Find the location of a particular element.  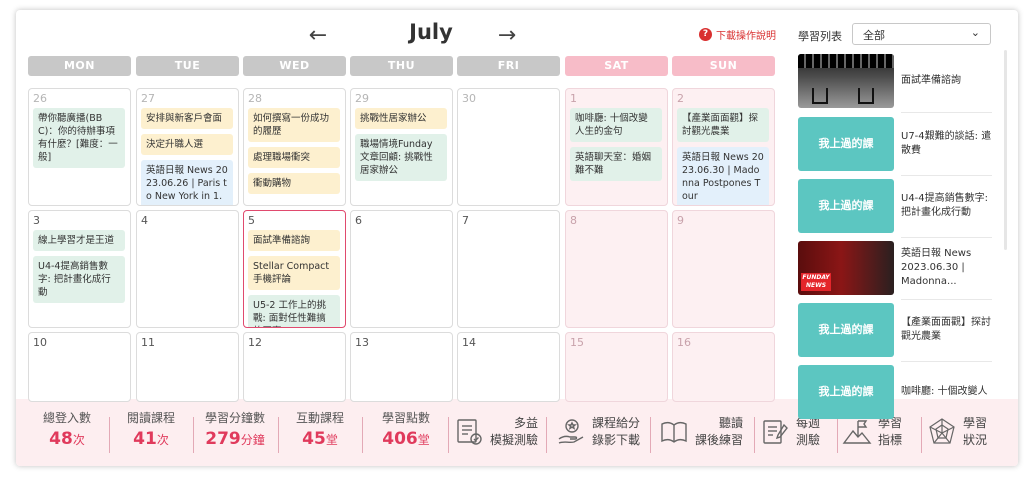

interview-thumbnail-image is located at coordinates (846, 81).